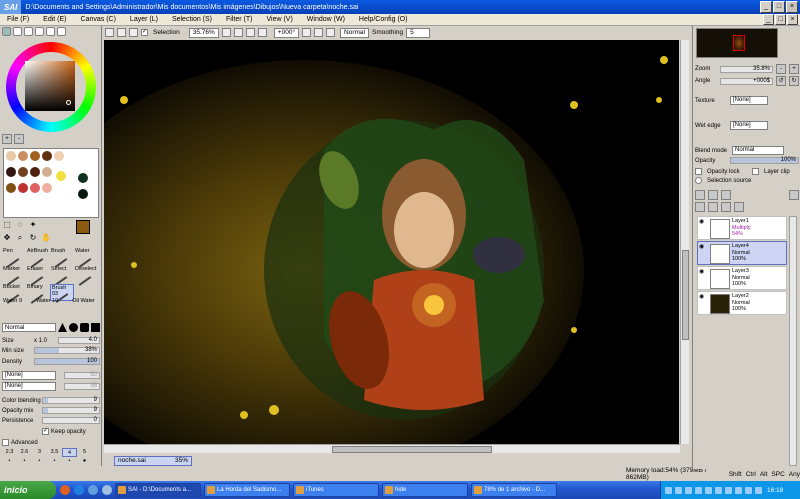 Image resolution: width=800 pixels, height=499 pixels. I want to click on brush-deselect: Deselect, so click(86, 276).